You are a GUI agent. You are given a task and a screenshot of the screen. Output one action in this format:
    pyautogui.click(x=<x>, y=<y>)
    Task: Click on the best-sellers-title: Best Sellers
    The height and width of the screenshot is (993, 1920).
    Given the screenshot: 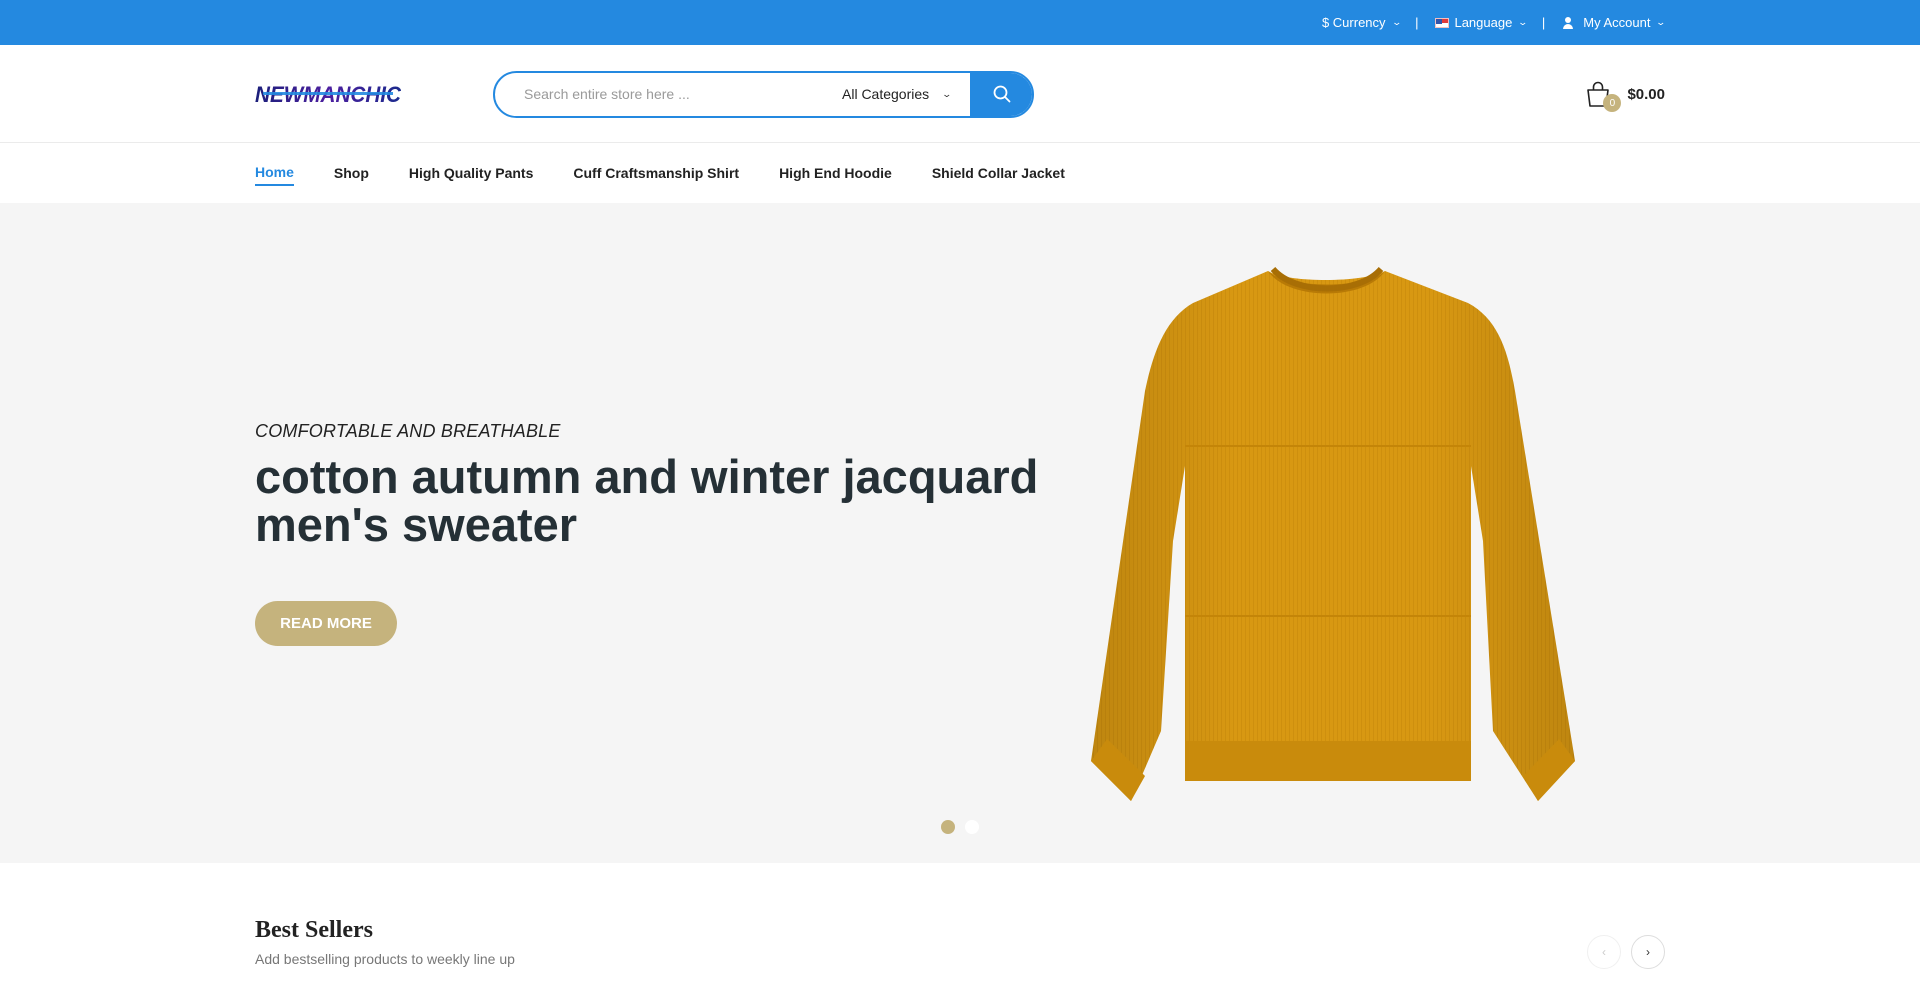 What is the action you would take?
    pyautogui.click(x=314, y=930)
    